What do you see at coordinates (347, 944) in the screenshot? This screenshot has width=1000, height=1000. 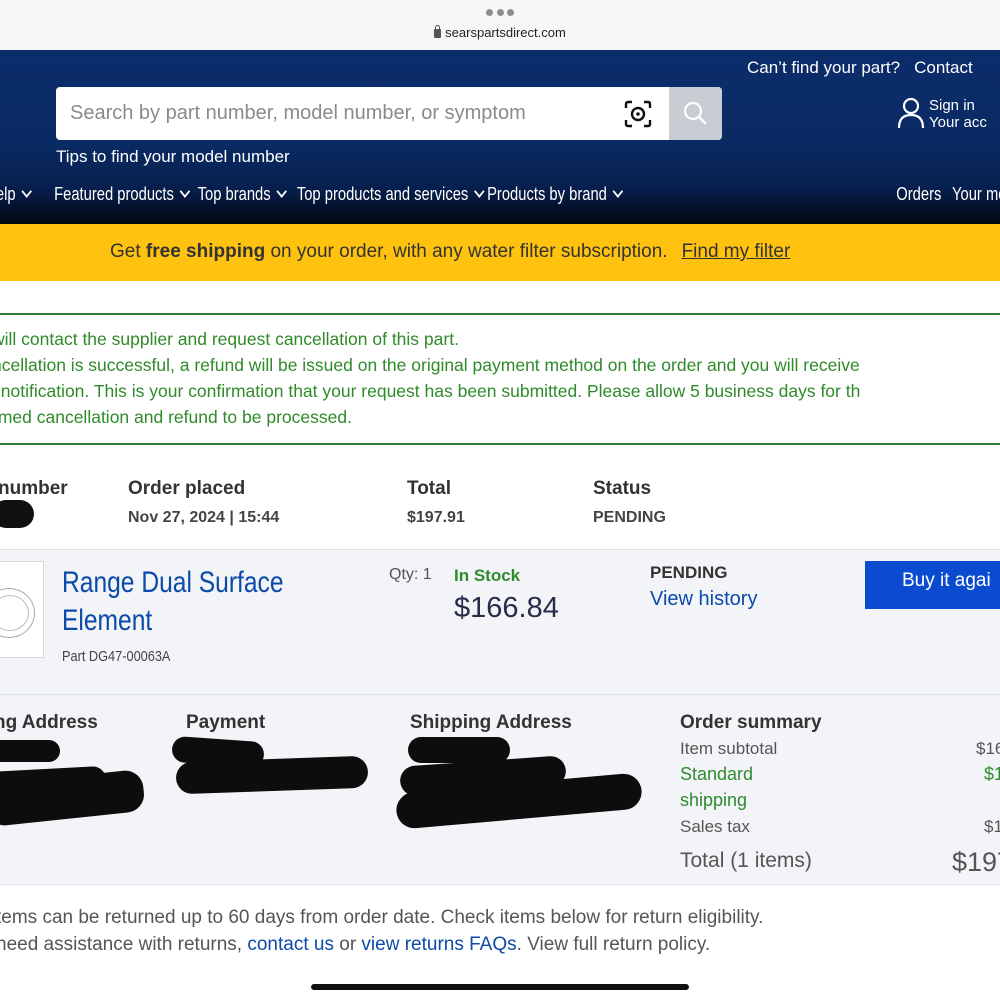 I see `returns-or: or` at bounding box center [347, 944].